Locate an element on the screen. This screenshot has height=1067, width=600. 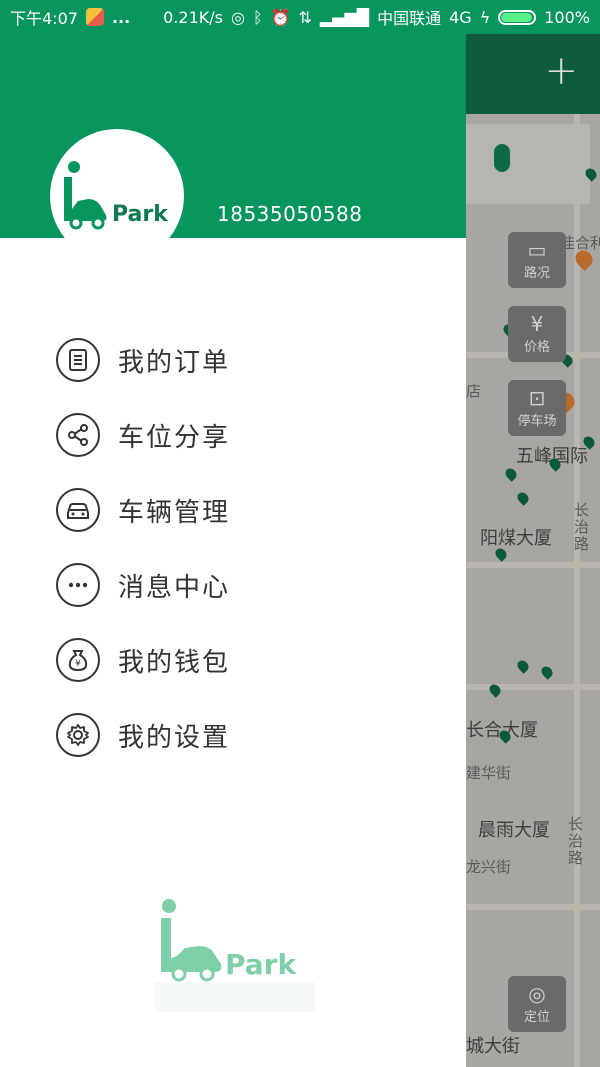
hotspot-icon: ◎ is located at coordinates (237, 17).